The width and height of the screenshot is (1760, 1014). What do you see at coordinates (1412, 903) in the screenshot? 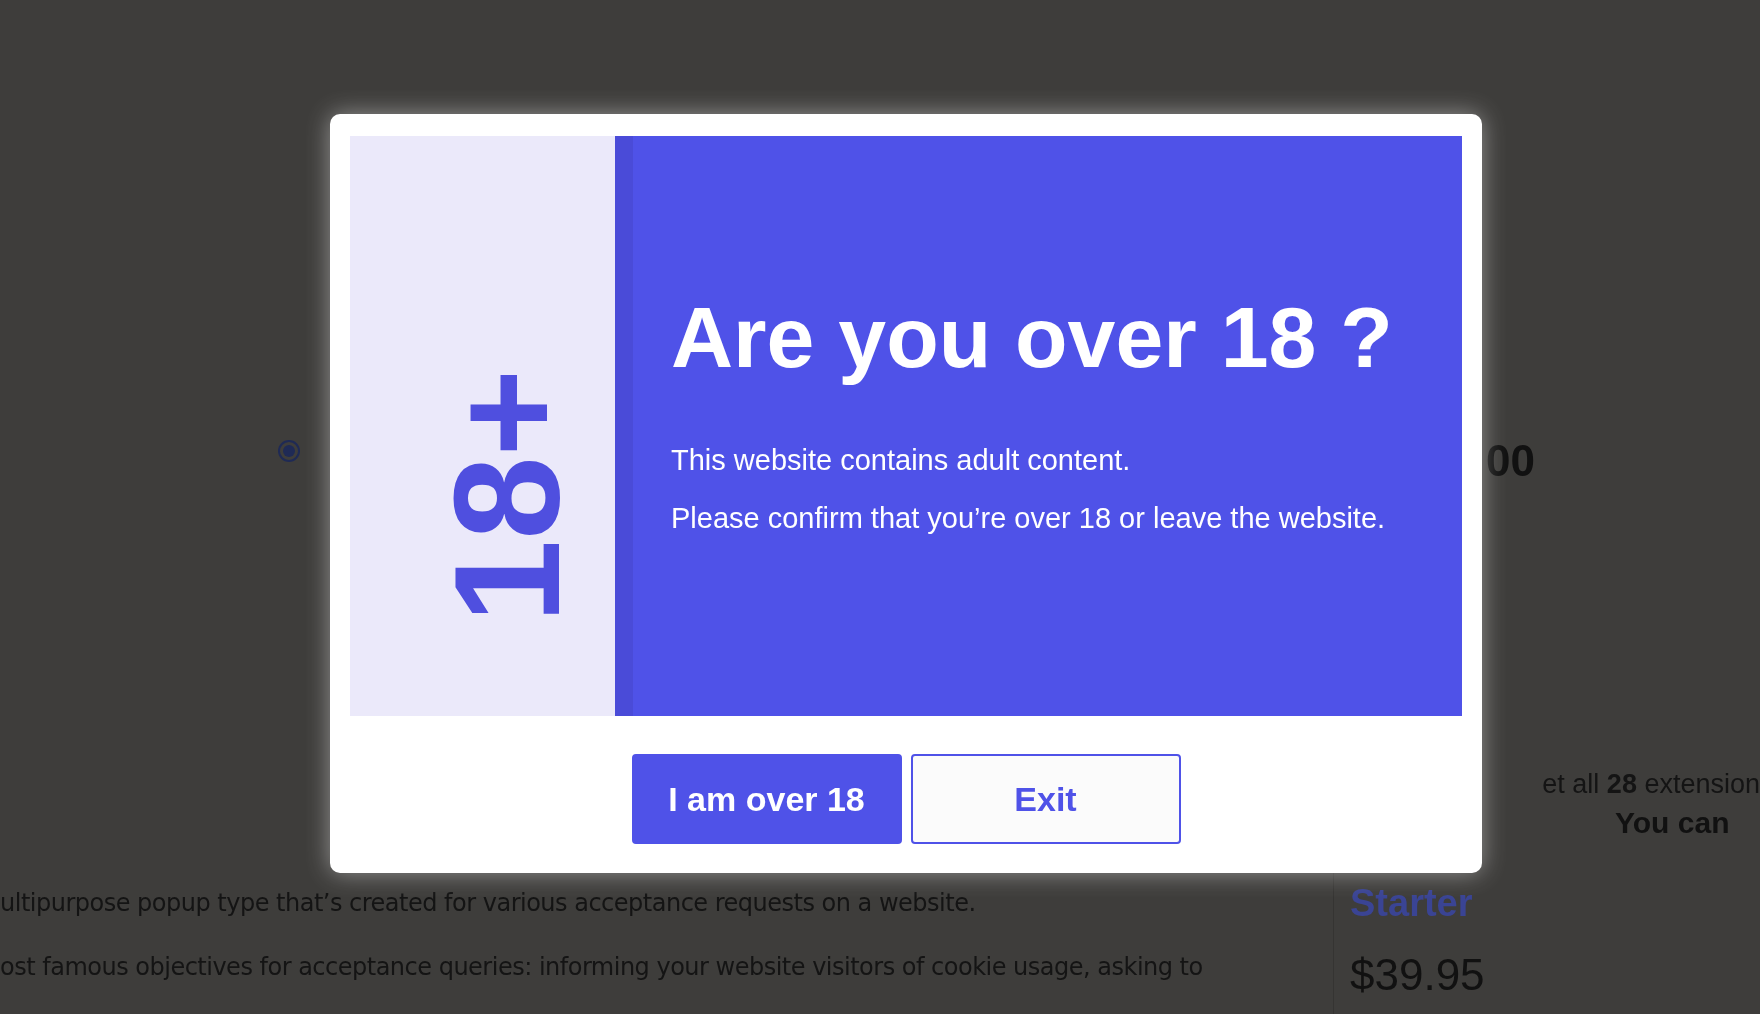
I see `plan-name: Starter` at bounding box center [1412, 903].